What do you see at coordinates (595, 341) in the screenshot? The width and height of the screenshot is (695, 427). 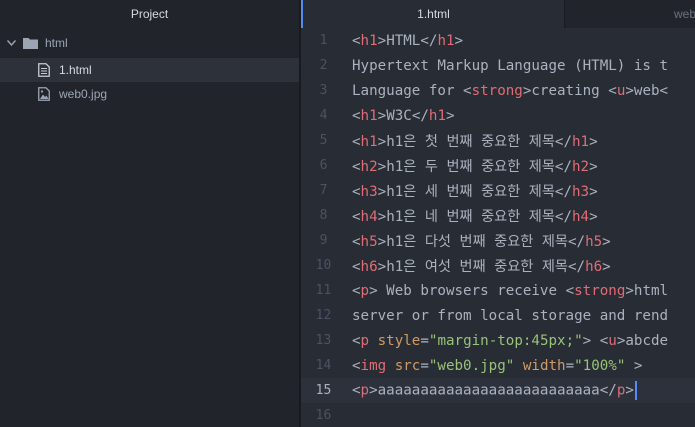 I see `text-content` at bounding box center [595, 341].